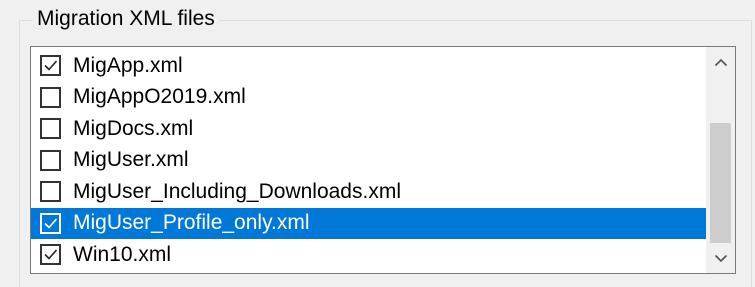 The height and width of the screenshot is (287, 755). I want to click on checkbox-migapp, so click(50, 66).